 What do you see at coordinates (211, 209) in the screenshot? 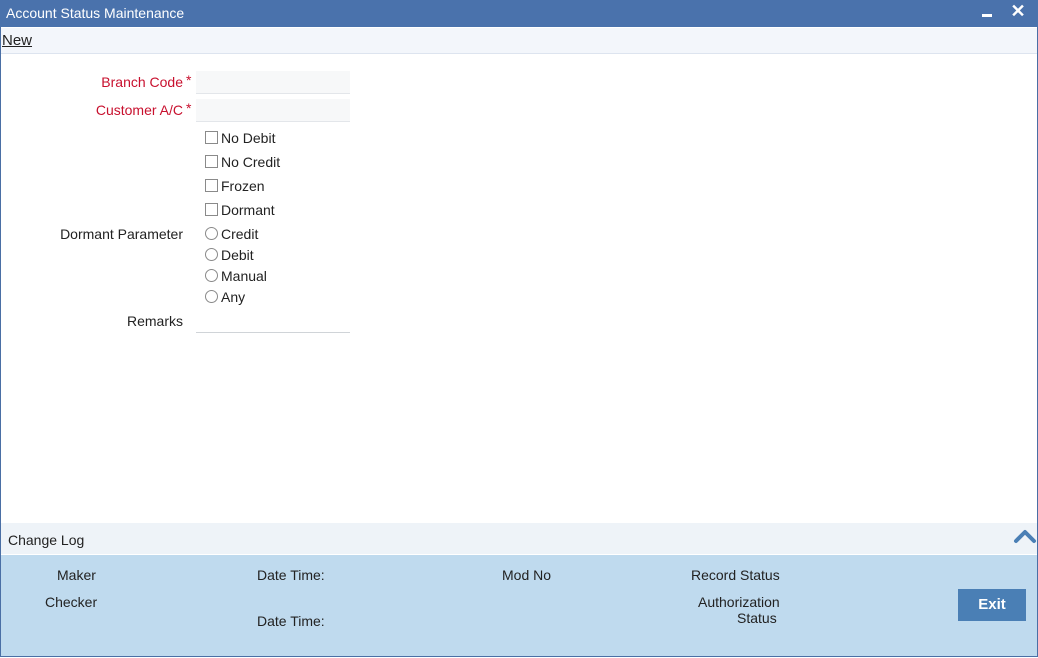
I see `dormant-checkbox` at bounding box center [211, 209].